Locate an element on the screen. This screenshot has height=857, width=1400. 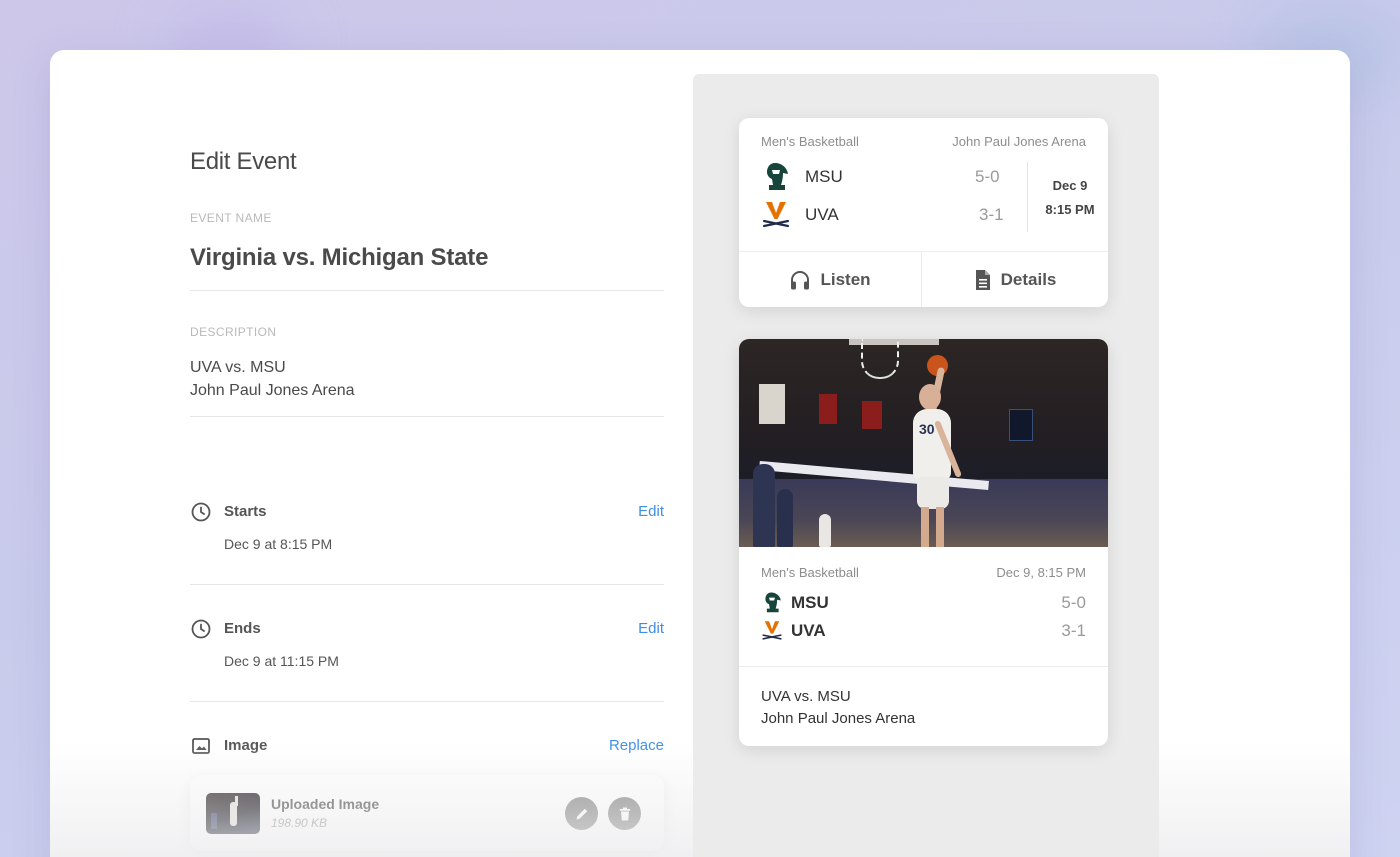
pencil-icon is located at coordinates (581, 813).